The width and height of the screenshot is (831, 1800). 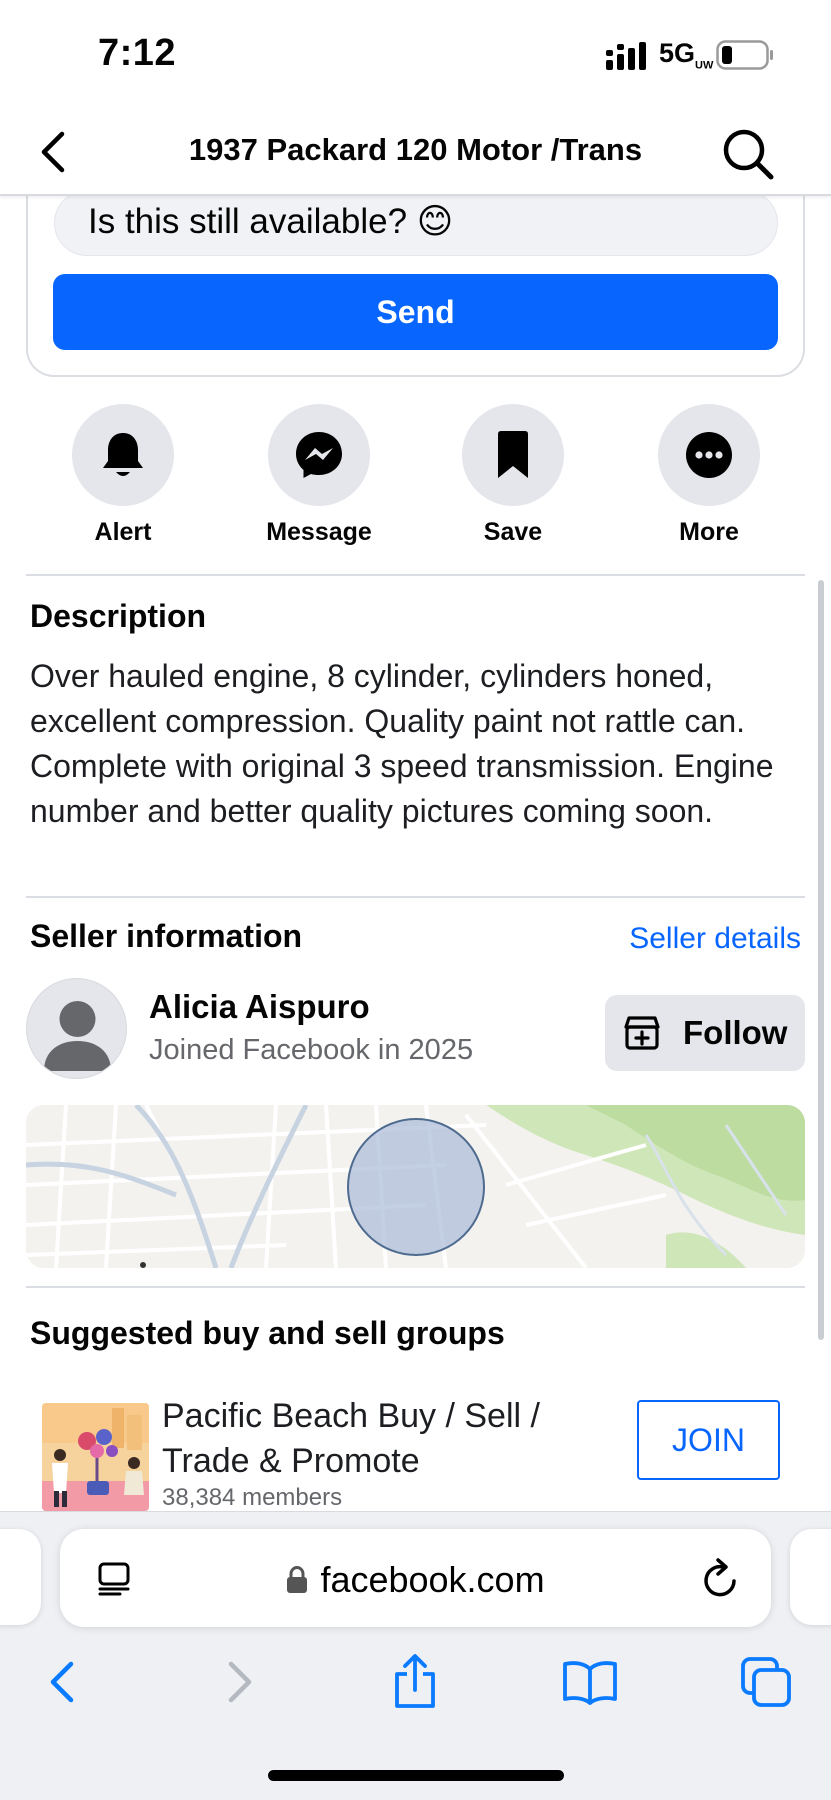 What do you see at coordinates (416, 1775) in the screenshot?
I see `home-indicator` at bounding box center [416, 1775].